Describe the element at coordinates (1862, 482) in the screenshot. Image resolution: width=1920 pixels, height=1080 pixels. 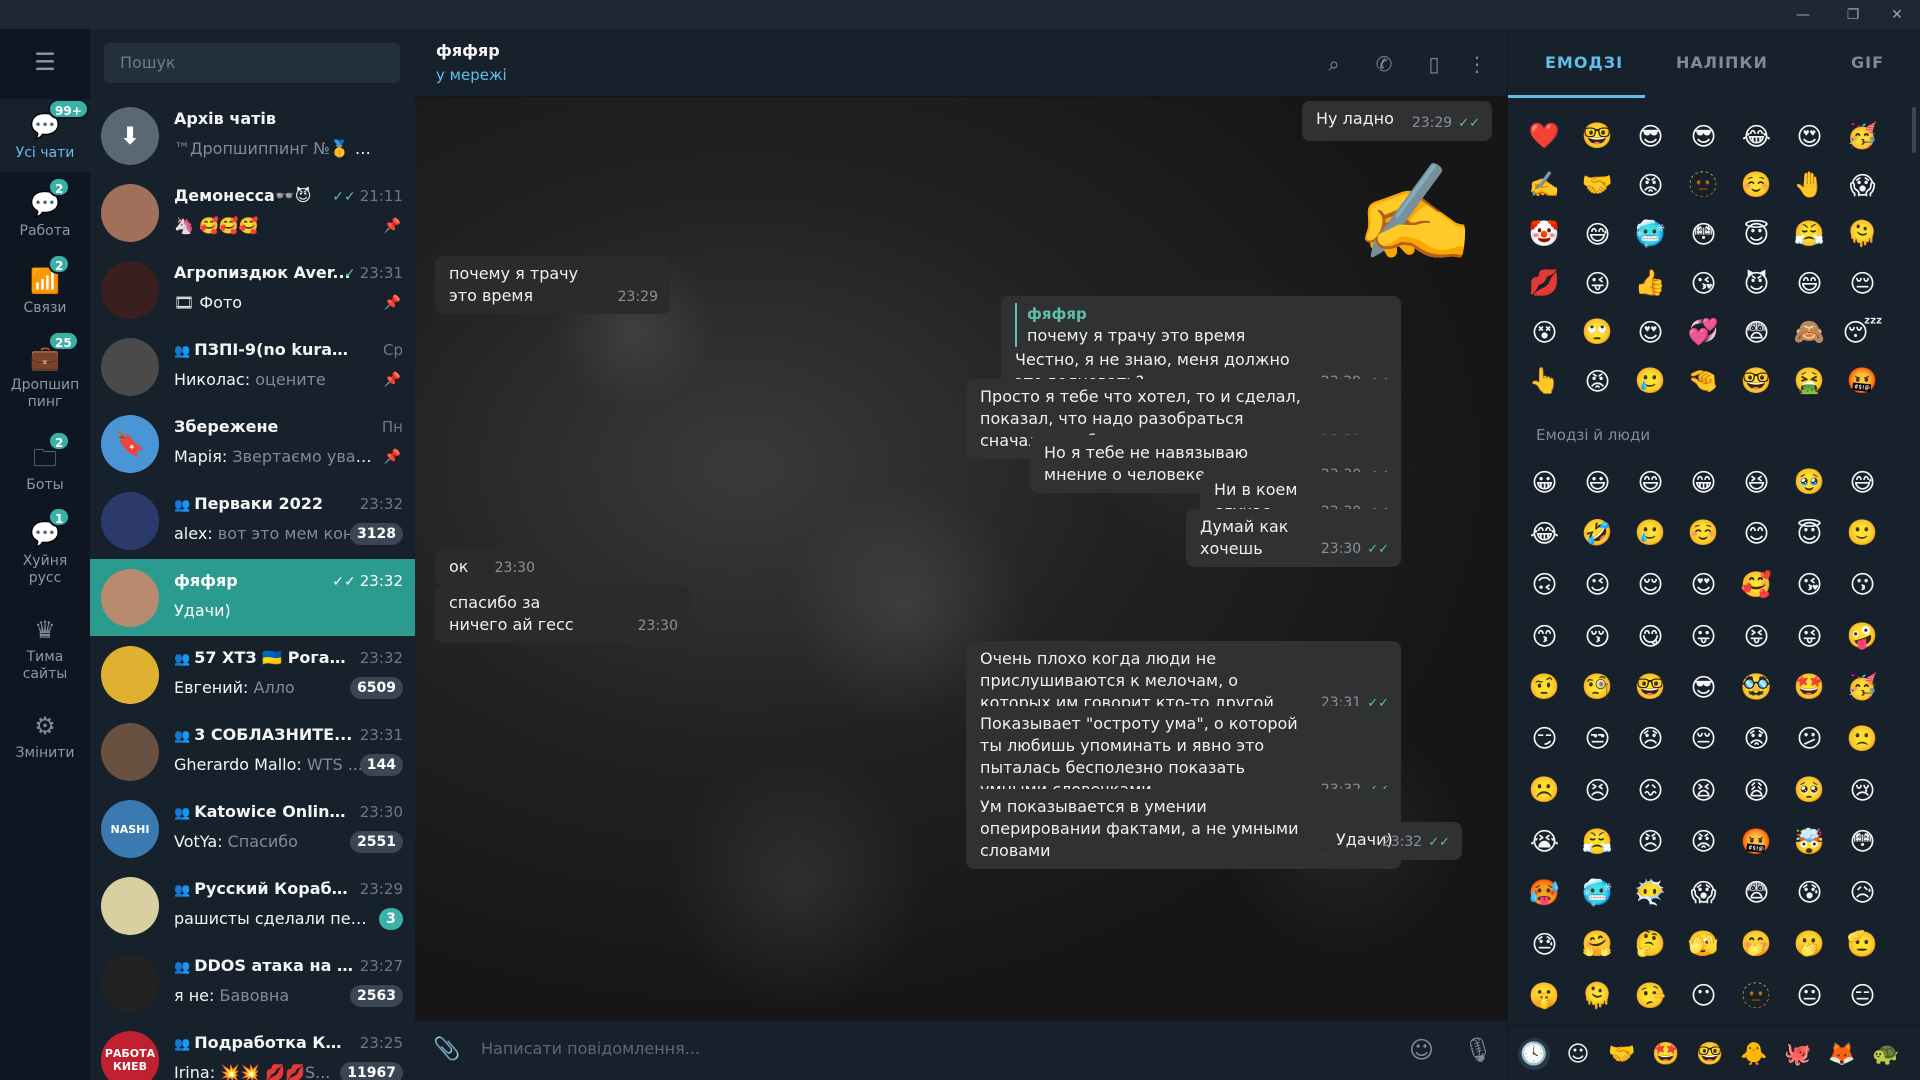
I see `emoji-button: 😅` at that location.